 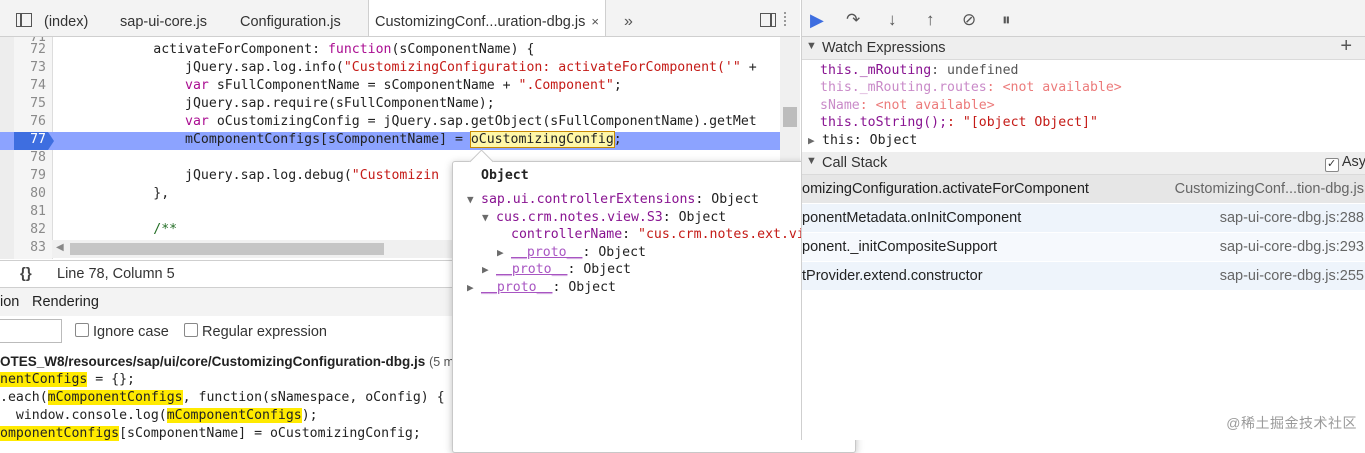 I want to click on async-option: ✓ Asy, so click(x=1344, y=163).